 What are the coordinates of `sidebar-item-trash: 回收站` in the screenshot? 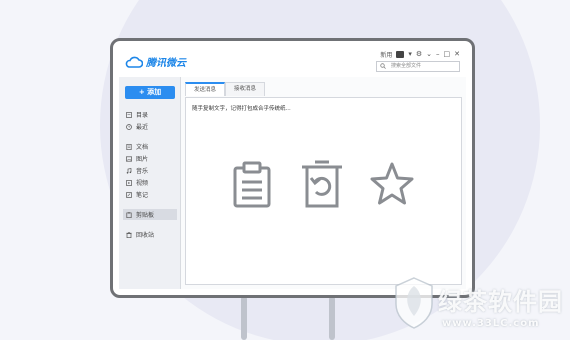 It's located at (150, 234).